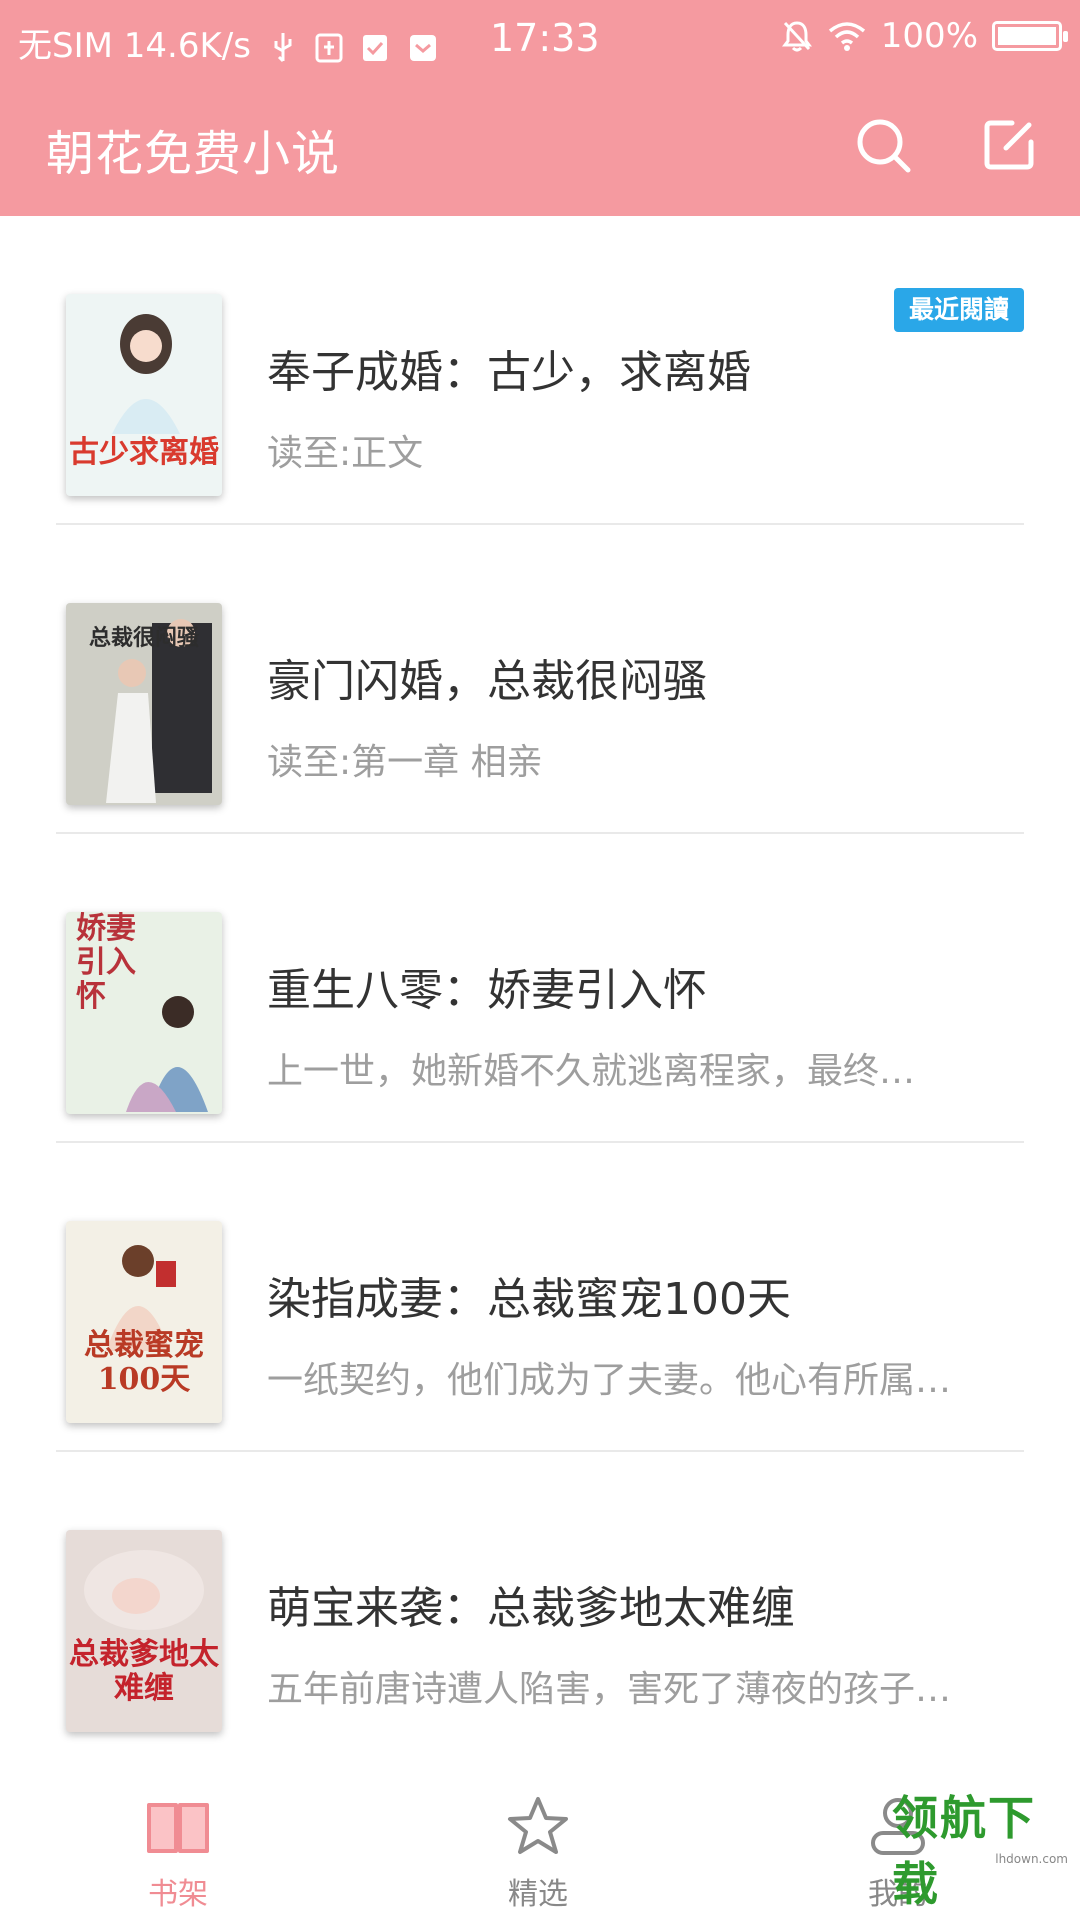 The height and width of the screenshot is (1920, 1080). Describe the element at coordinates (1030, 36) in the screenshot. I see `battery-icon` at that location.